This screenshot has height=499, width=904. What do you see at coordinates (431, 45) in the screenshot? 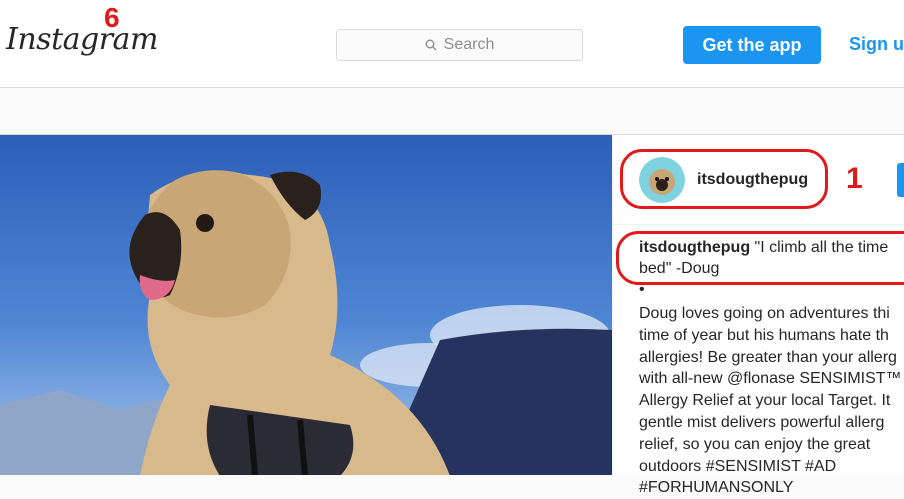
I see `search-icon` at bounding box center [431, 45].